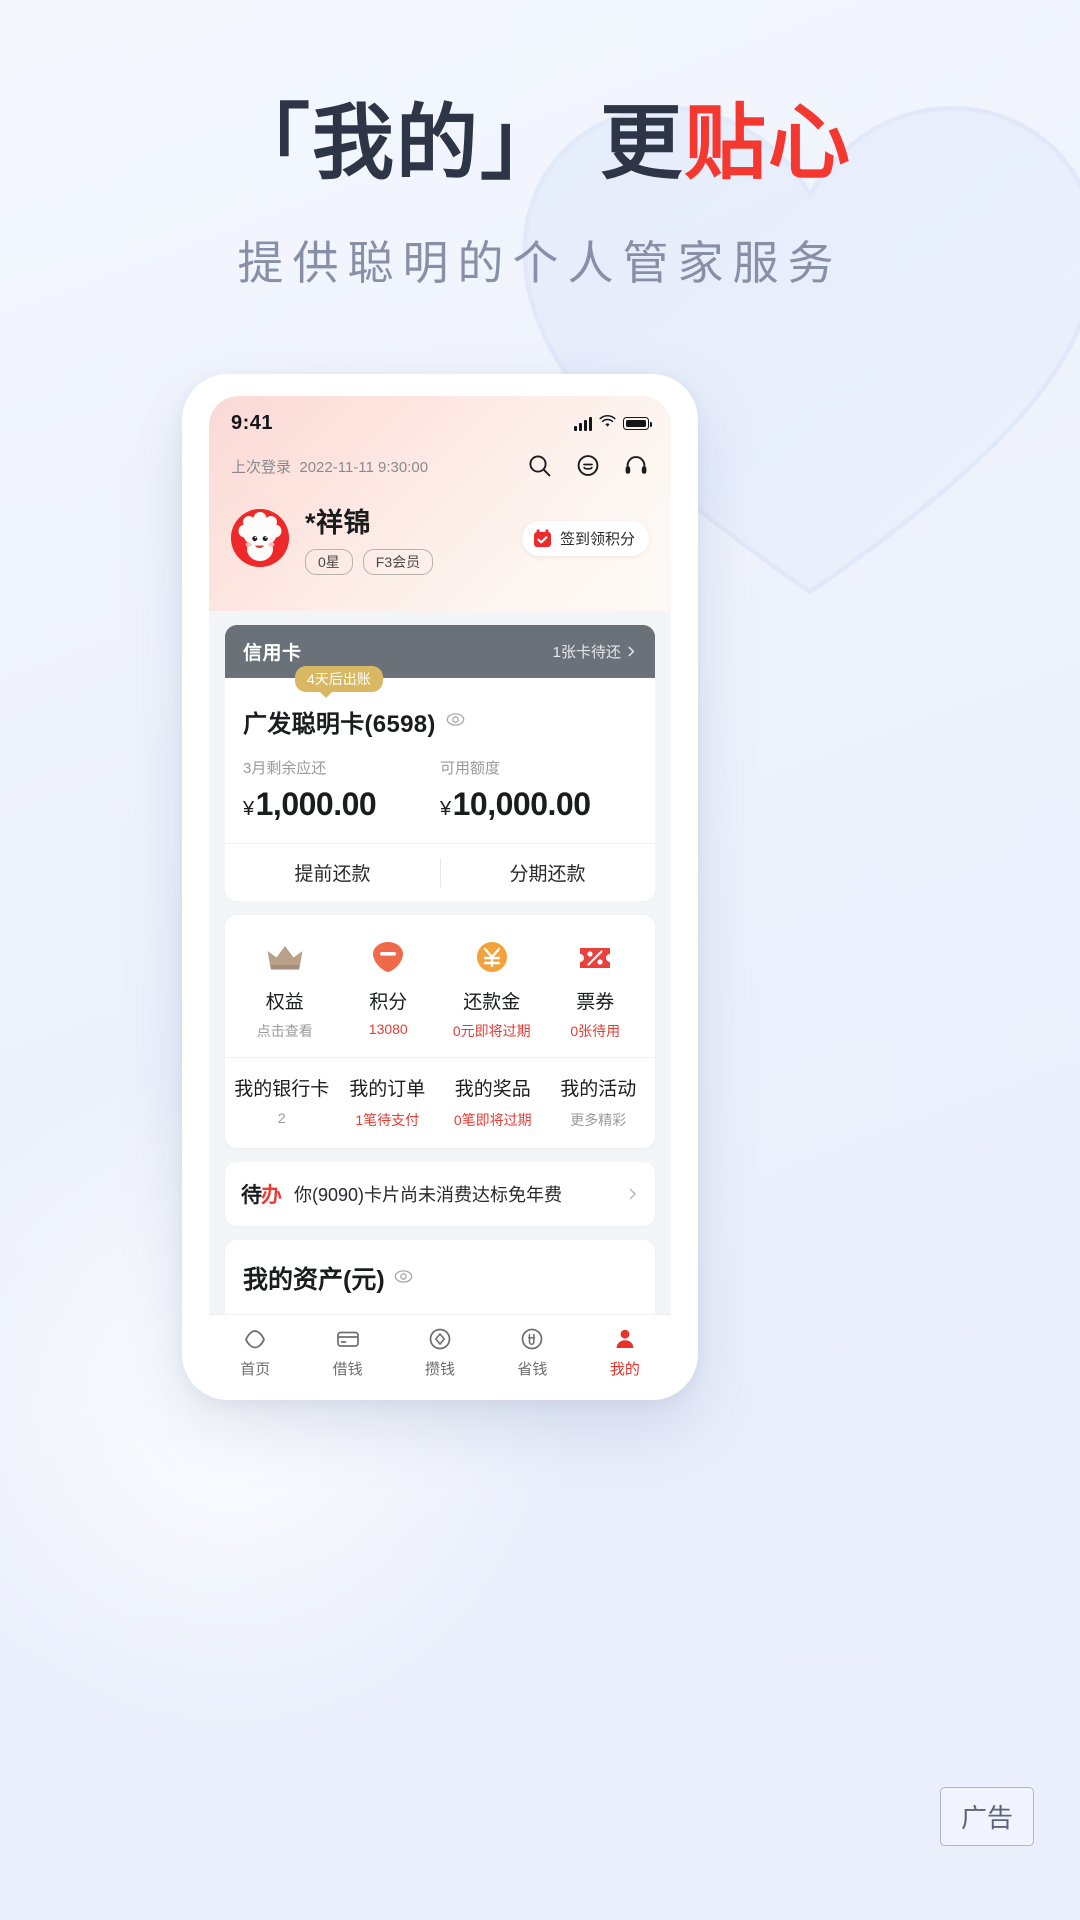 The width and height of the screenshot is (1080, 1920). Describe the element at coordinates (347, 1369) in the screenshot. I see `tab-label: 借钱` at that location.